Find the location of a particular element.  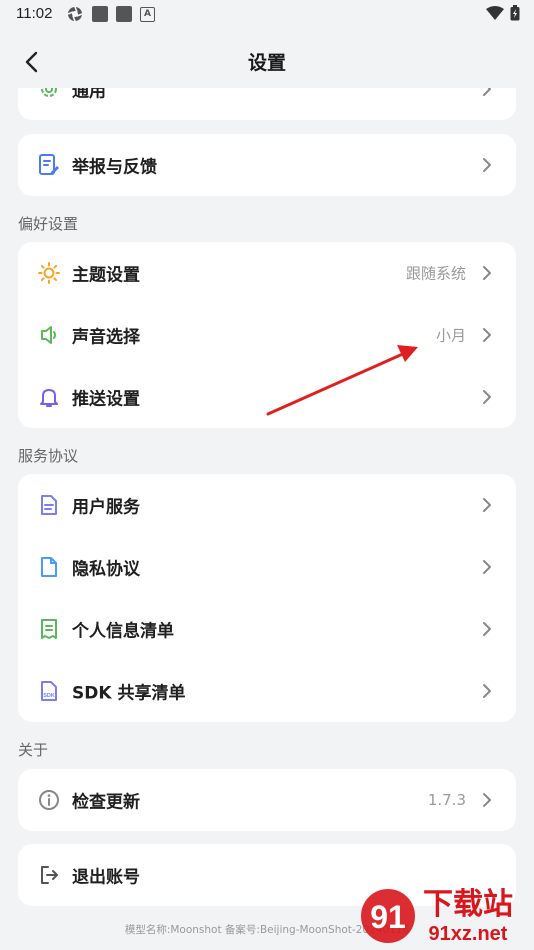

status-notification-icons: A is located at coordinates (110, 14).